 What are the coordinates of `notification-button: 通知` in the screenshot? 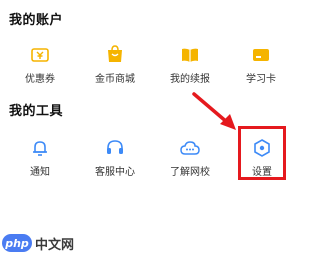 It's located at (40, 162).